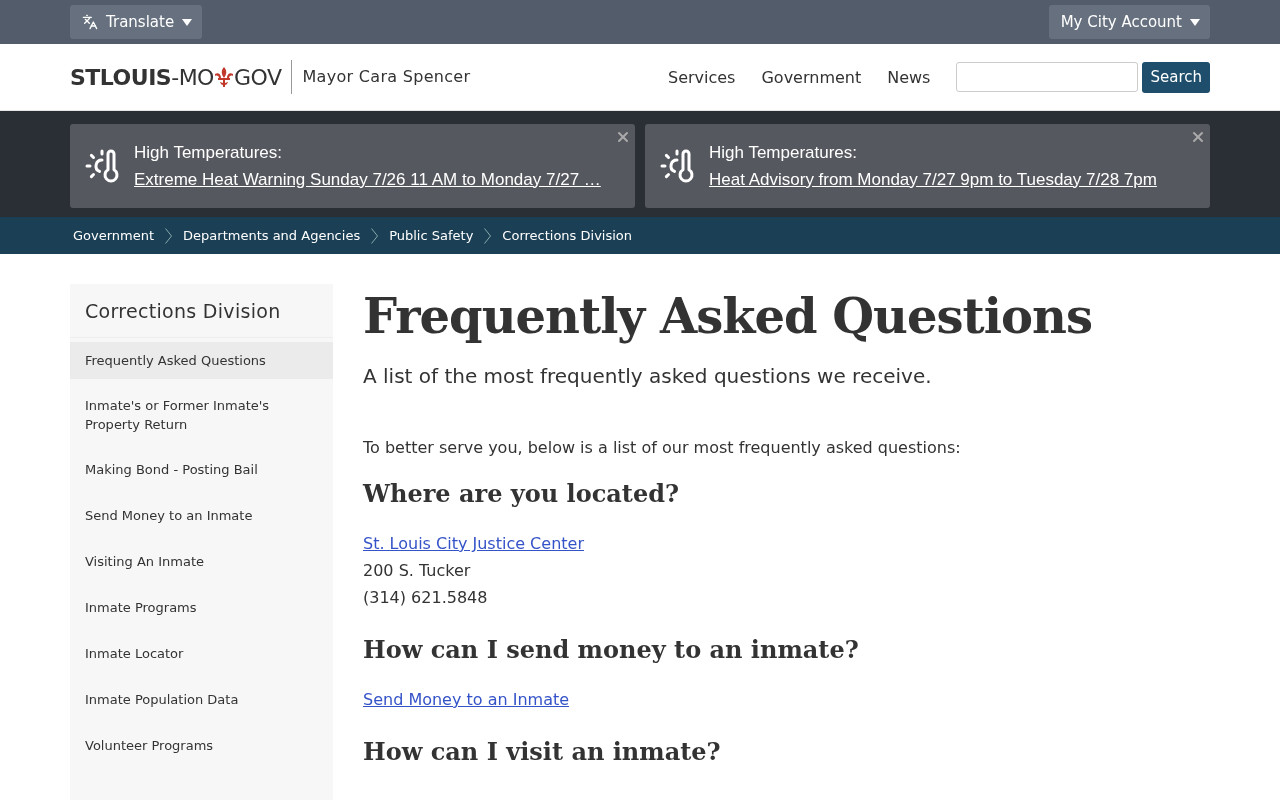  Describe the element at coordinates (201, 415) in the screenshot. I see `sidebar-item: Inmate's or Former Inmate's Property Return` at that location.